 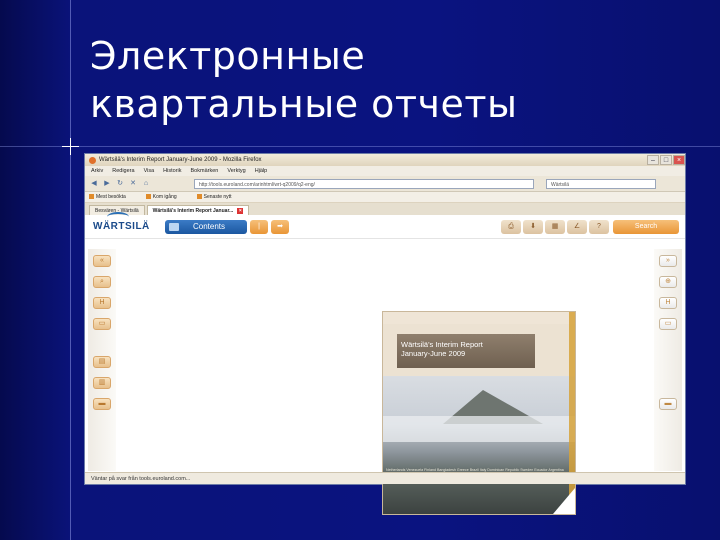 What do you see at coordinates (102, 282) in the screenshot?
I see `zoom-icon: ⌕` at bounding box center [102, 282].